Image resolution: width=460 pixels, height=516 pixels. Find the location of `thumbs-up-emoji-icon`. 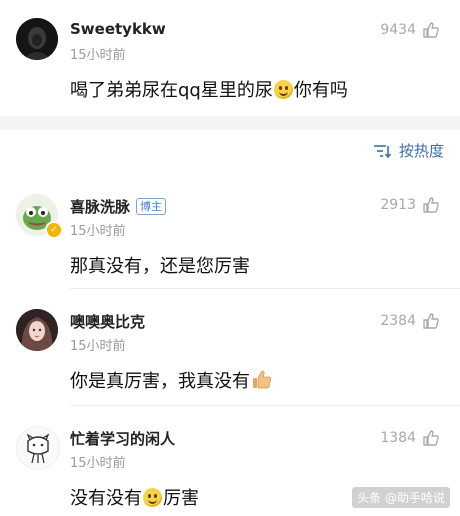

thumbs-up-emoji-icon is located at coordinates (262, 379).